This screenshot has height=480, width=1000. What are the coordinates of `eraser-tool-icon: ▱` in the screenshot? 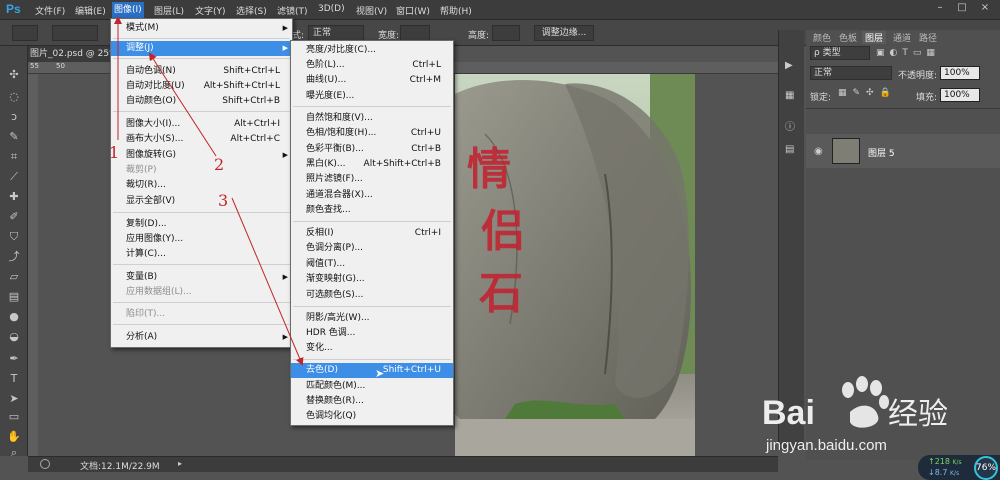 It's located at (14, 277).